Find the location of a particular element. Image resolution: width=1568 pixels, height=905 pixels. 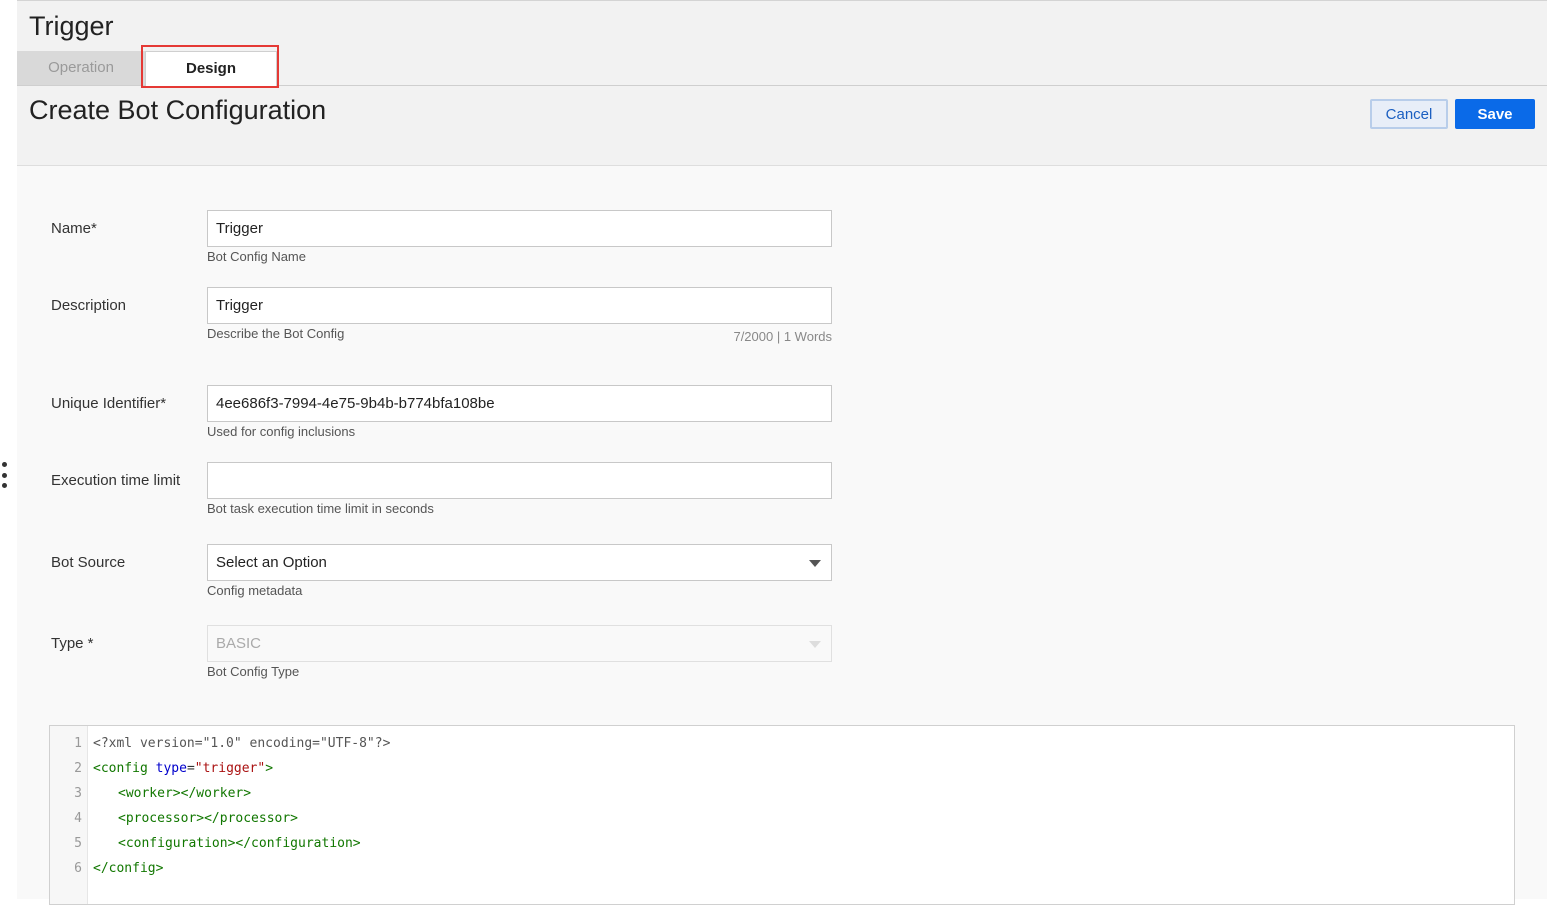

name-helper: Bot Config Name is located at coordinates (256, 256).